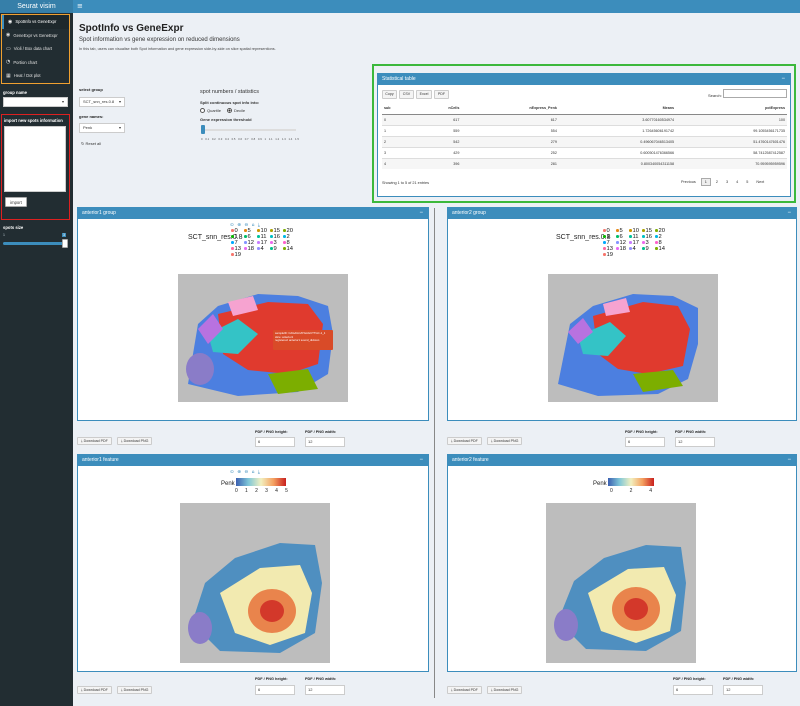 This screenshot has width=800, height=706. I want to click on table-row: 1 559 554 1.72645606191742 99.1055456171735, so click(584, 130).